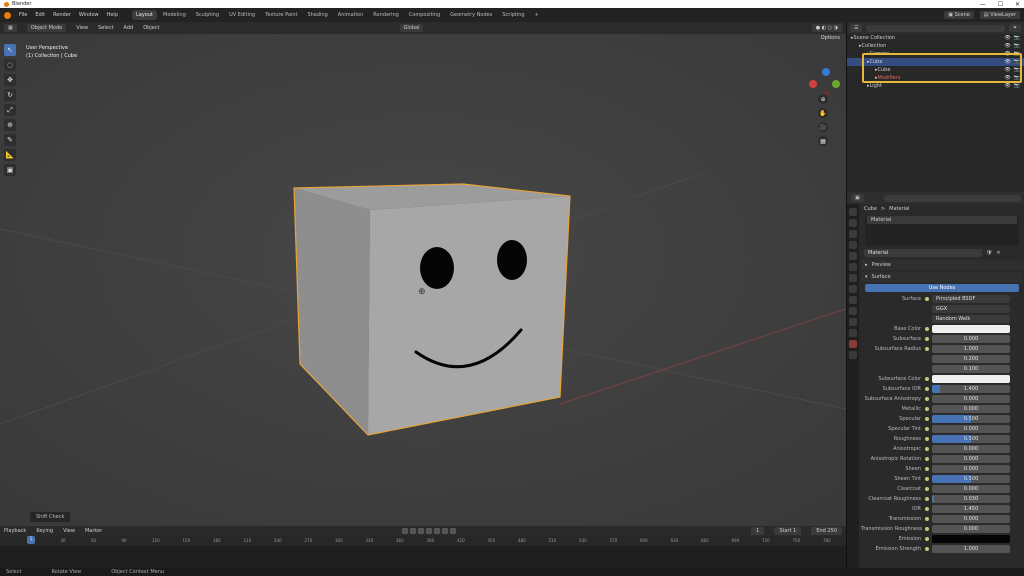  I want to click on options-button: Options, so click(830, 38).